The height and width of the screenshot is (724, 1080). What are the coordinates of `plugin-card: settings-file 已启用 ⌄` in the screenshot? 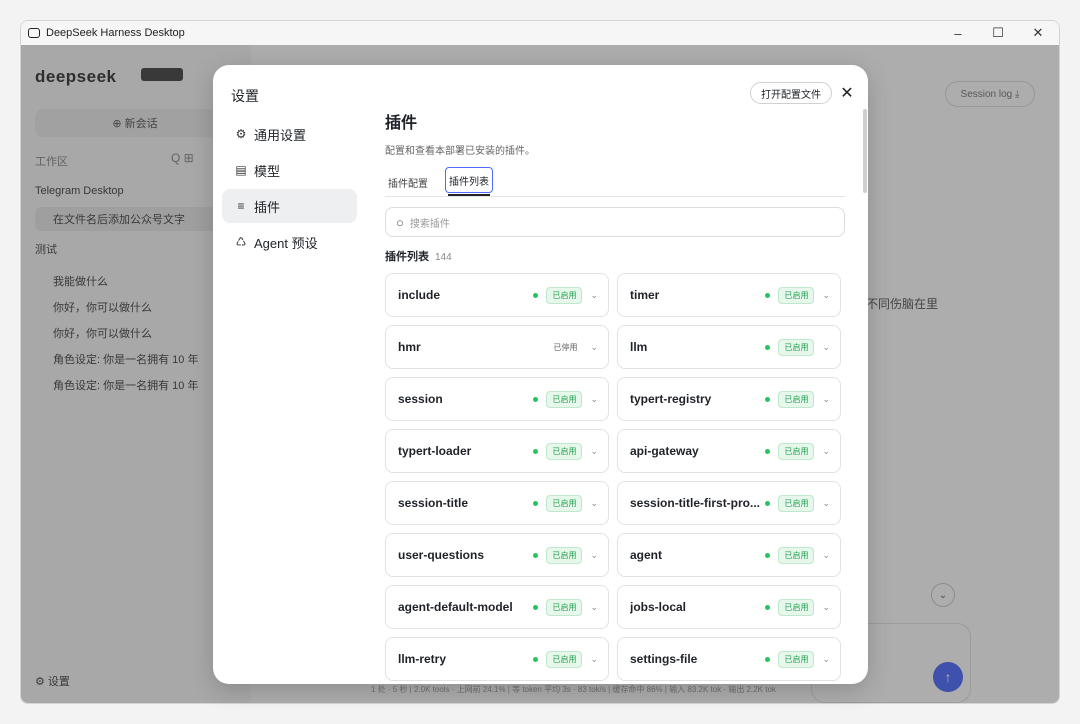 It's located at (729, 659).